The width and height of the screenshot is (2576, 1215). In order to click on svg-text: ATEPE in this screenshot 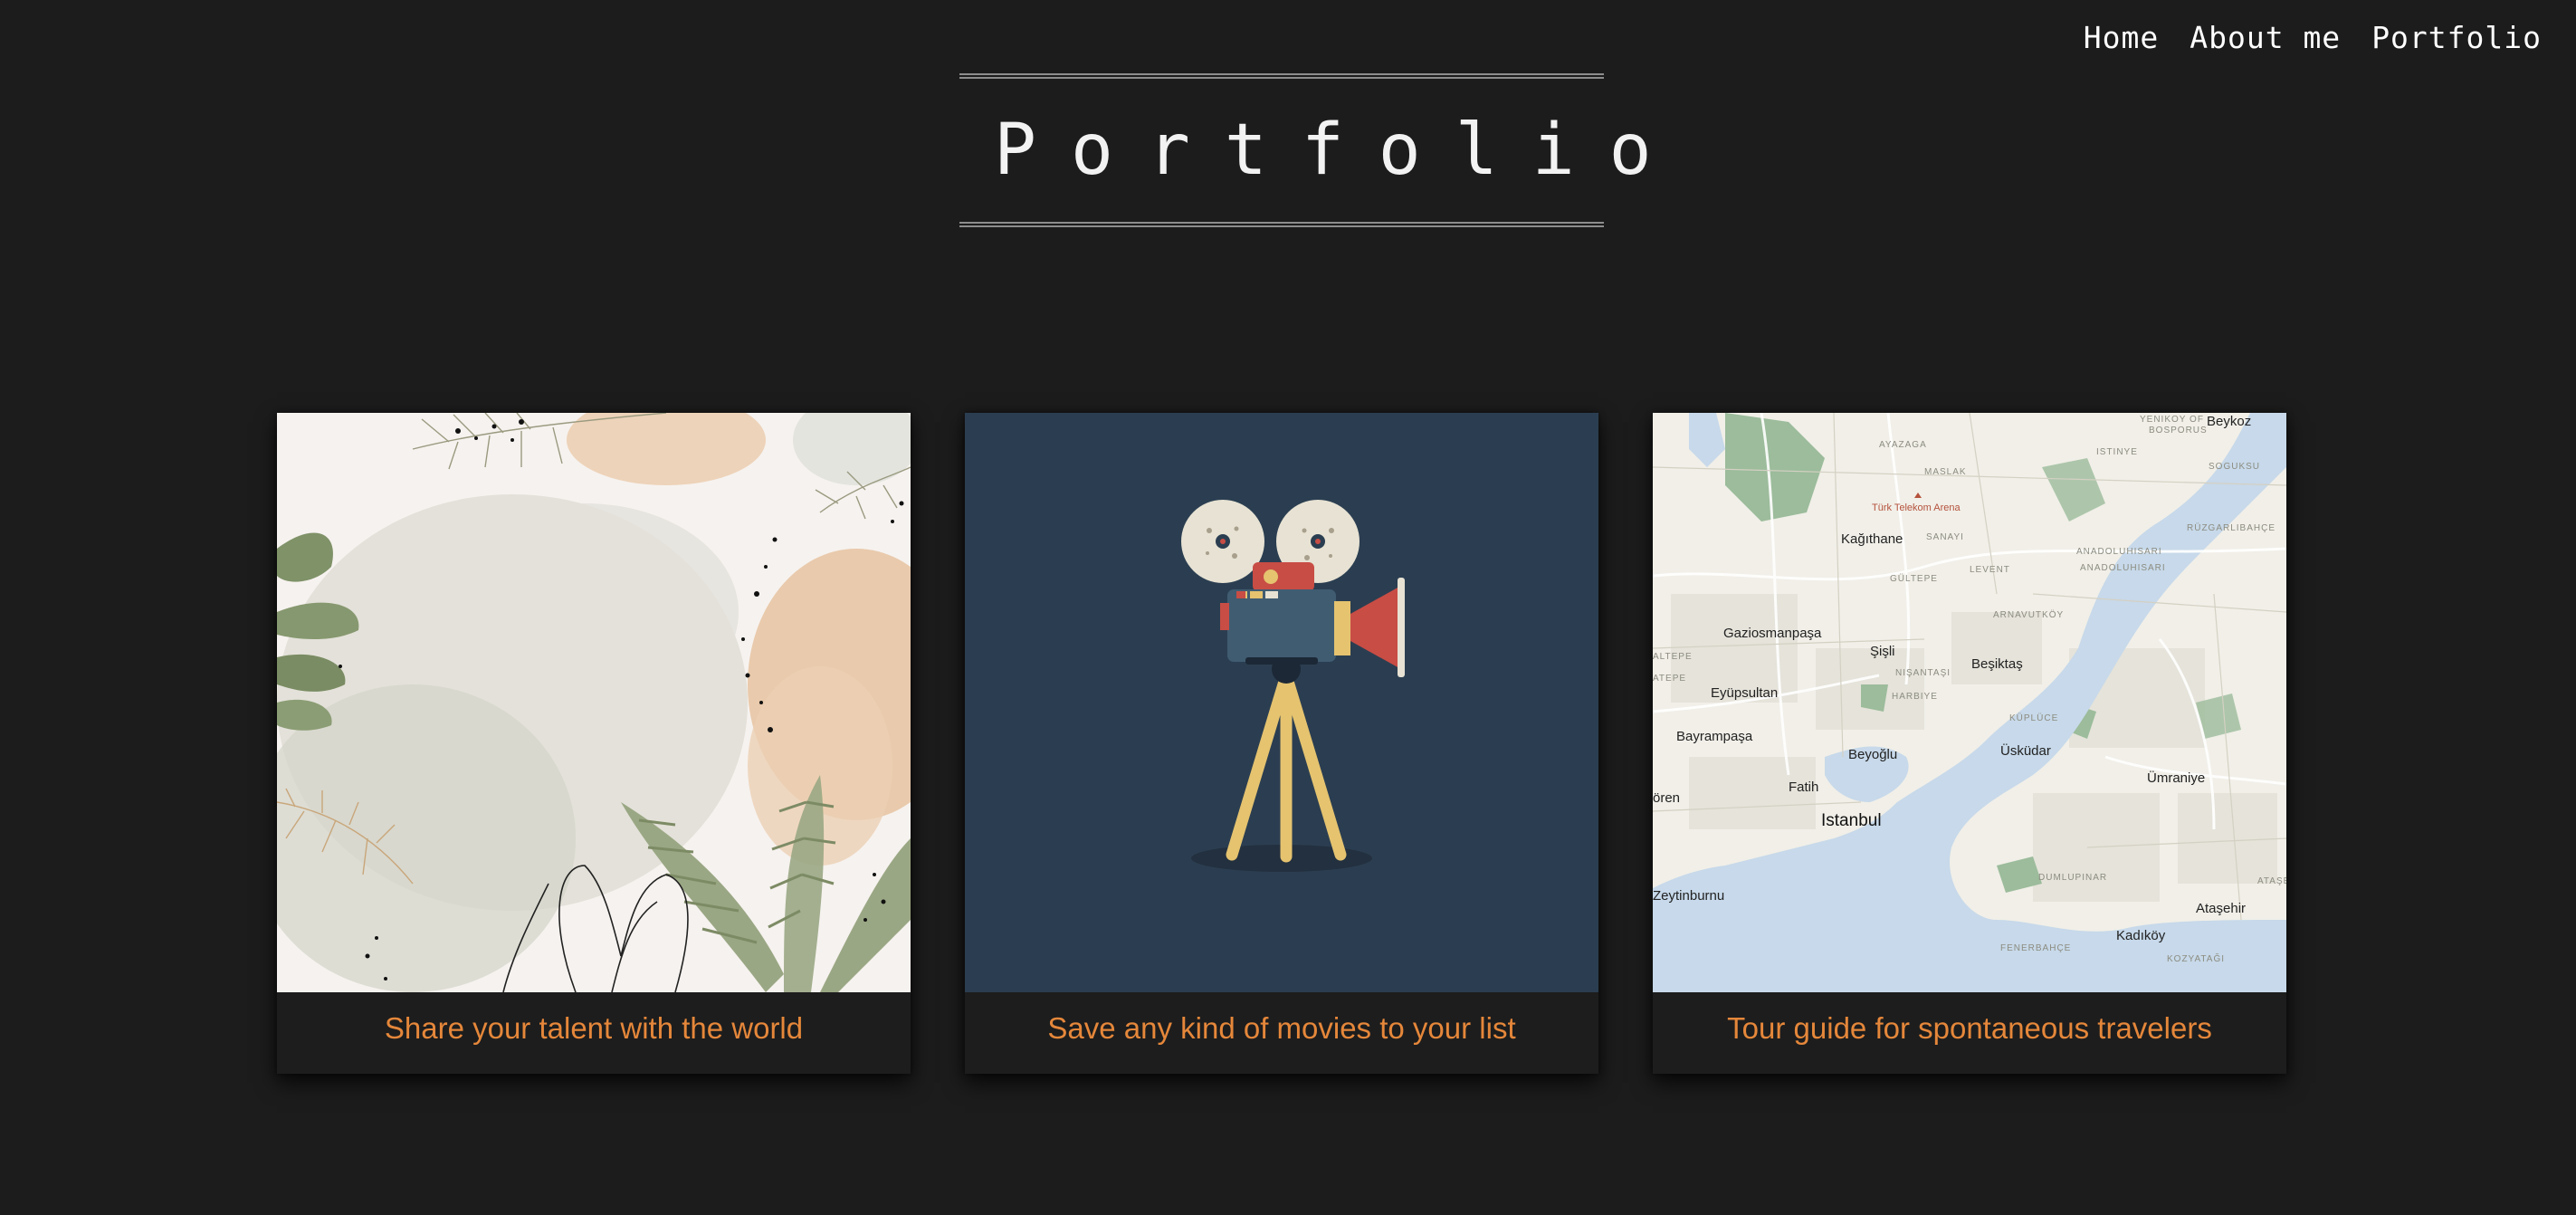, I will do `click(1670, 679)`.